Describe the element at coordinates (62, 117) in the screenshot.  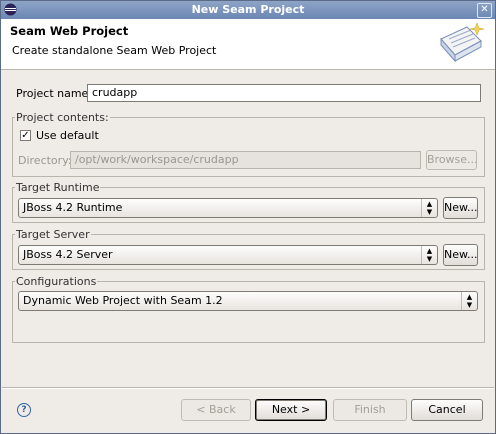
I see `project-contents-label: Project contents:` at that location.